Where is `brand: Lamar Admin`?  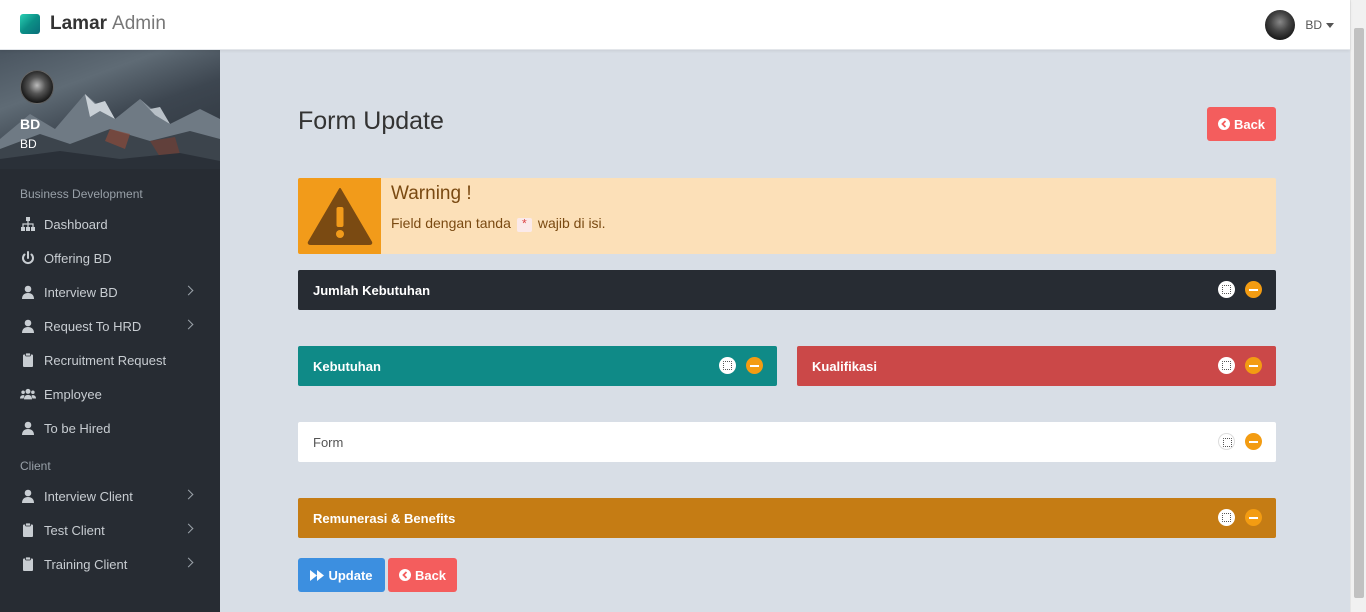 brand: Lamar Admin is located at coordinates (93, 24).